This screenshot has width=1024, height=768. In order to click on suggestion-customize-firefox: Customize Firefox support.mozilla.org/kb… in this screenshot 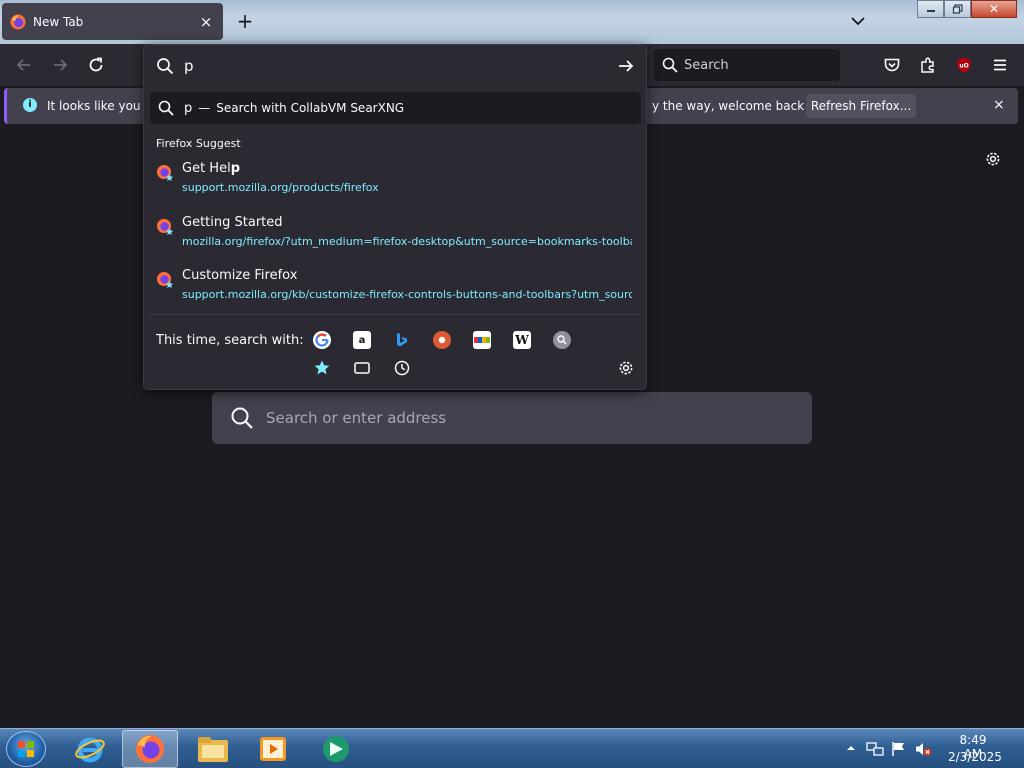, I will do `click(395, 290)`.